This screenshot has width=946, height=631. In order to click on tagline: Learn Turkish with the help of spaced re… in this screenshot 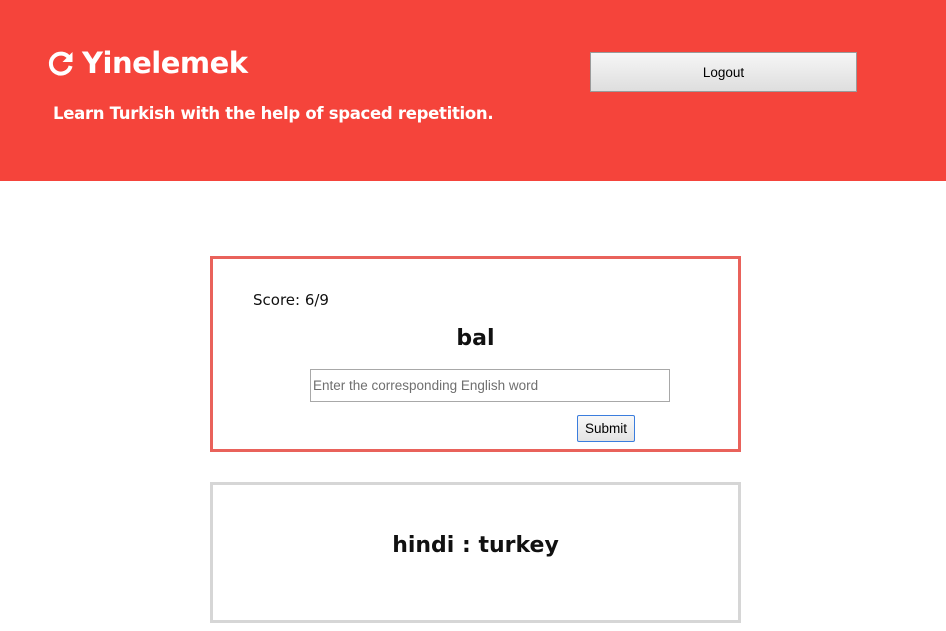, I will do `click(273, 113)`.